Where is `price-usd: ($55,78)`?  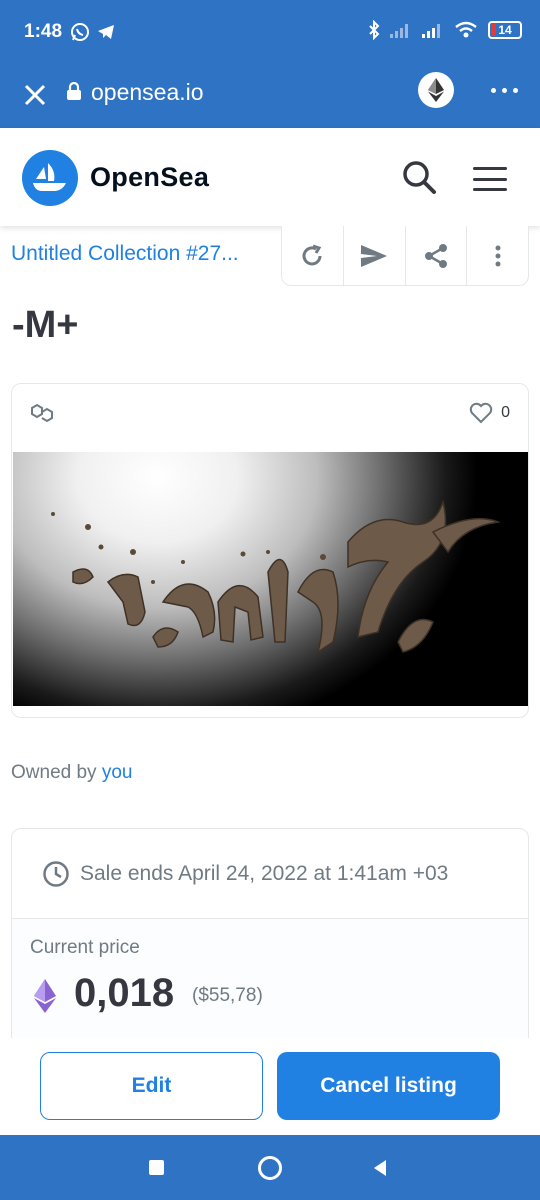 price-usd: ($55,78) is located at coordinates (227, 995).